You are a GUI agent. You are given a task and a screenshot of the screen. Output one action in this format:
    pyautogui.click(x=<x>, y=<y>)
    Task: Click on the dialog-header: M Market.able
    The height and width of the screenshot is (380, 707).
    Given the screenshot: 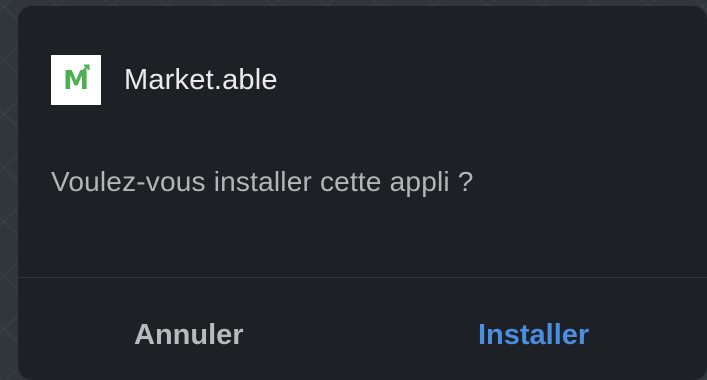 What is the action you would take?
    pyautogui.click(x=164, y=80)
    